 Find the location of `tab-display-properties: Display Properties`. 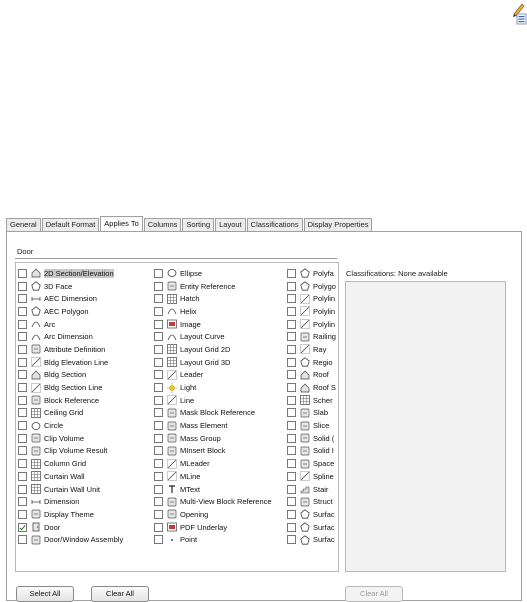

tab-display-properties: Display Properties is located at coordinates (338, 224).